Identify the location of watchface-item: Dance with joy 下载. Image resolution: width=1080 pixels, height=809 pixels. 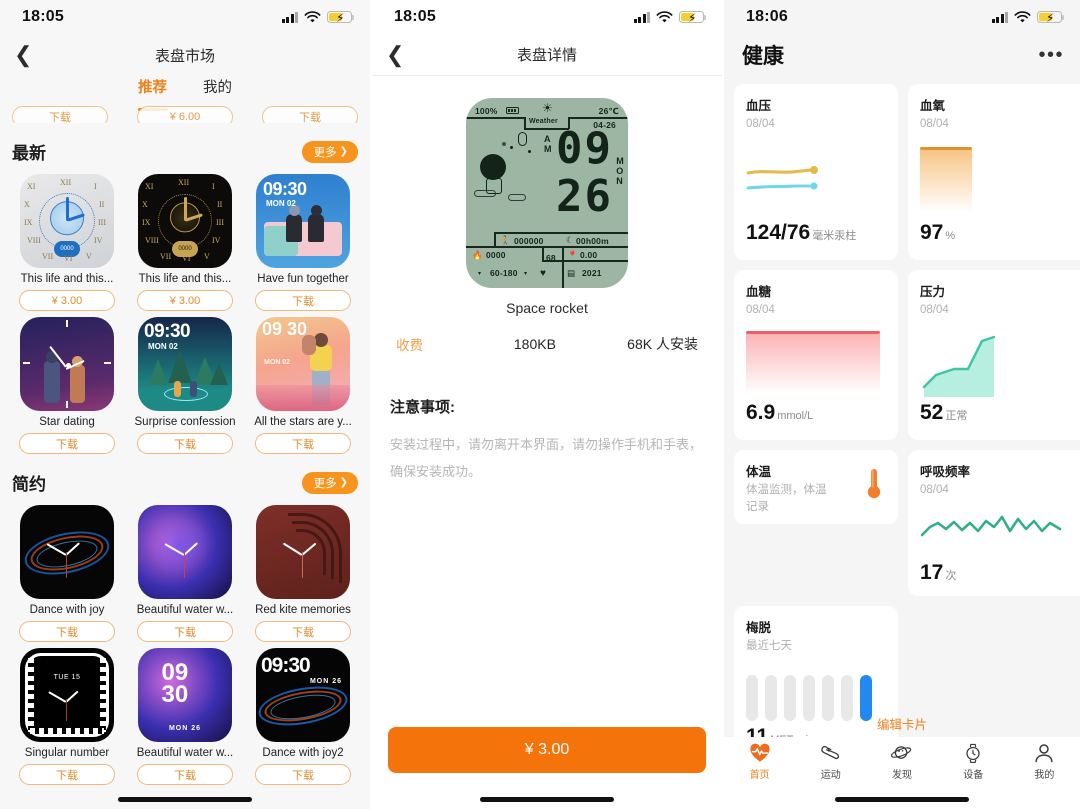
(67, 573).